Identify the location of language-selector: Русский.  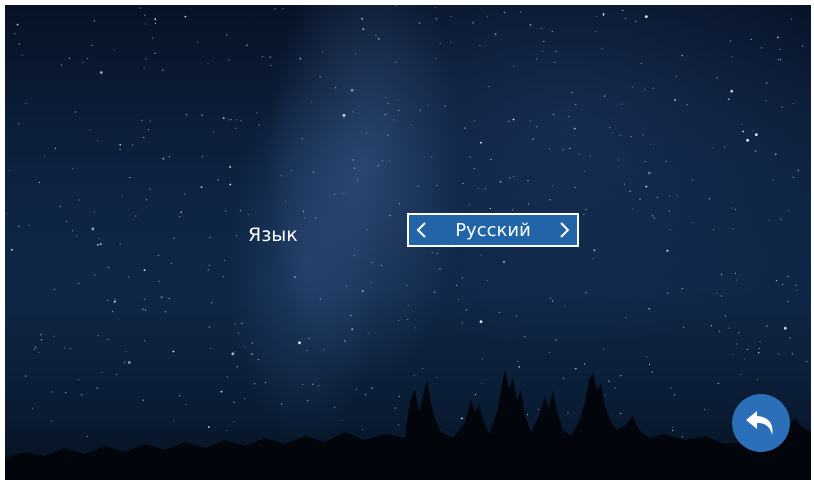
(493, 230).